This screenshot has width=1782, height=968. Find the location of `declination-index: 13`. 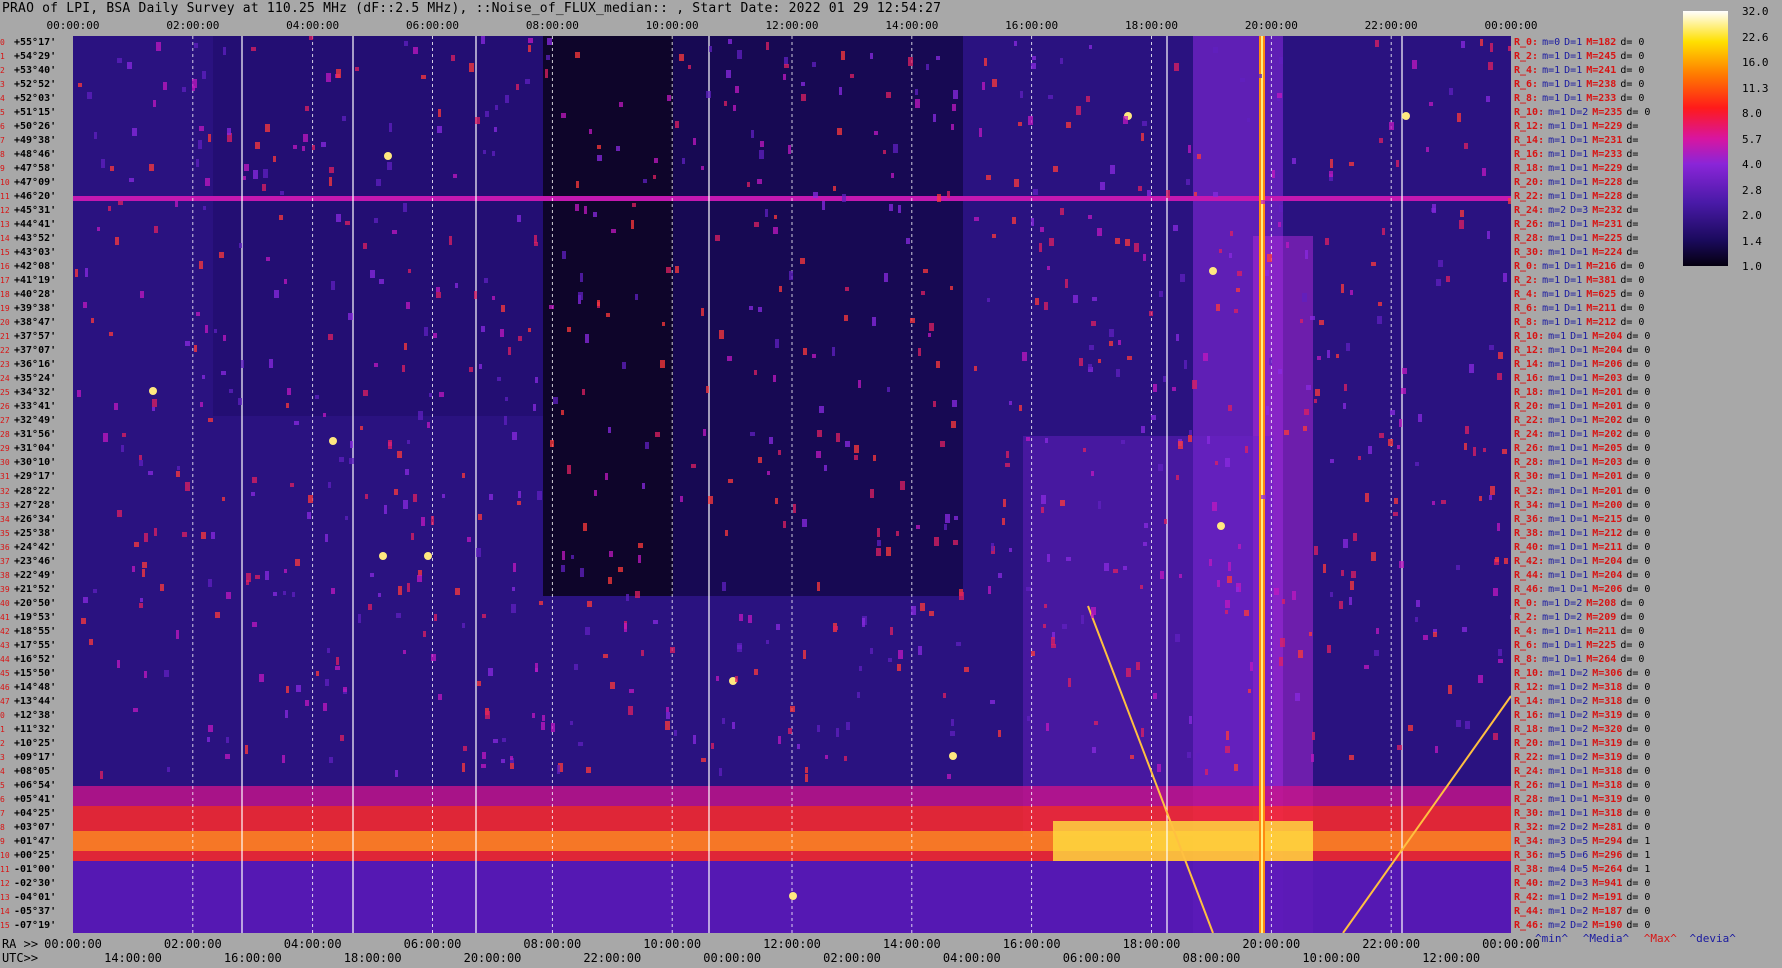

declination-index: 13 is located at coordinates (5, 897).